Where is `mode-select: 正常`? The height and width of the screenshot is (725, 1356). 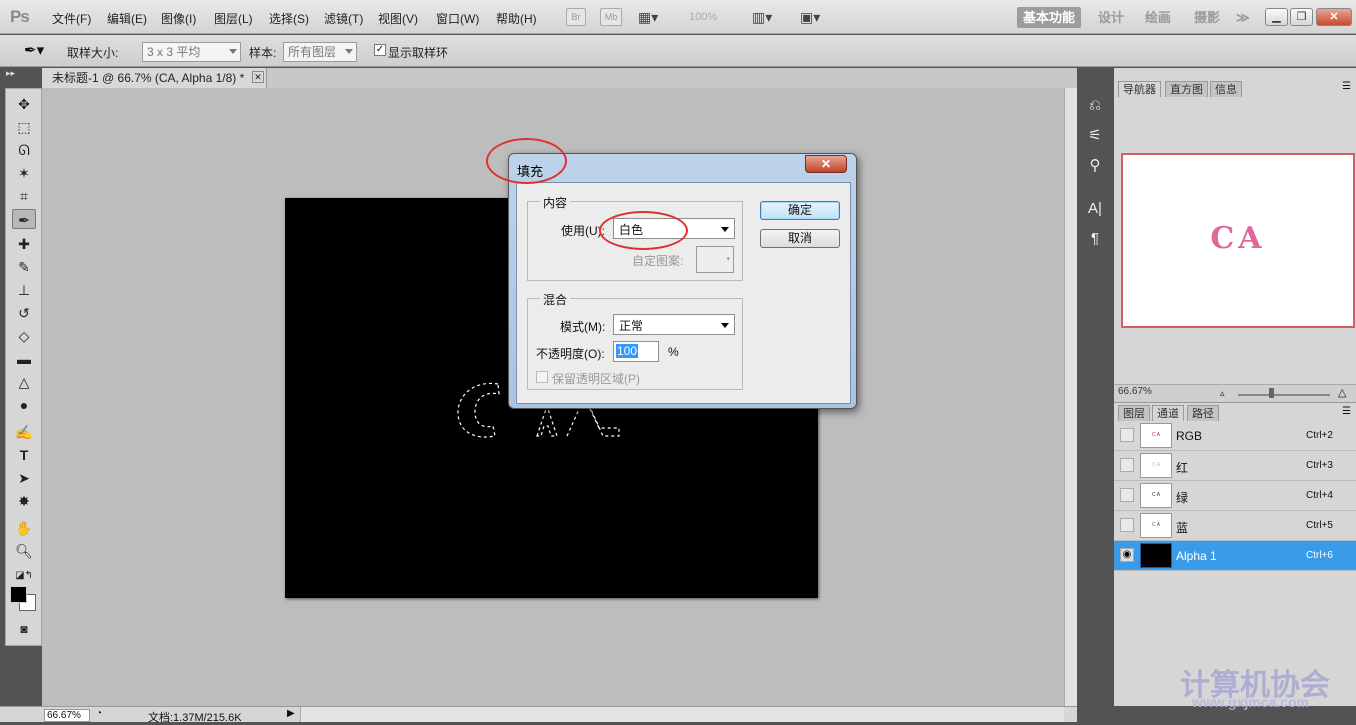 mode-select: 正常 is located at coordinates (674, 324).